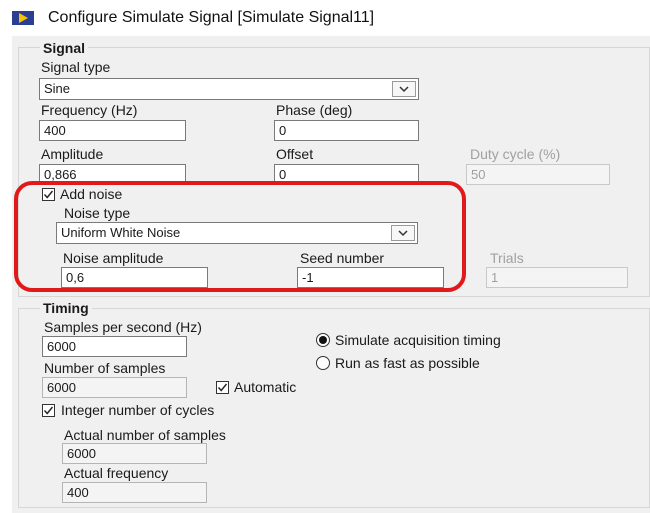 The image size is (650, 513). I want to click on automatic-label: Automatic, so click(265, 387).